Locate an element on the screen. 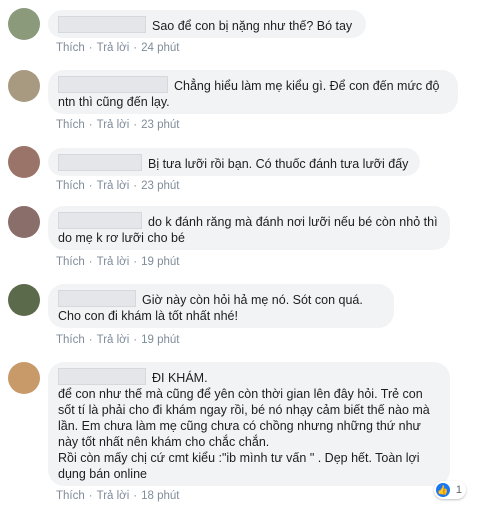 The width and height of the screenshot is (488, 512). timestamp: 24 phút is located at coordinates (160, 48).